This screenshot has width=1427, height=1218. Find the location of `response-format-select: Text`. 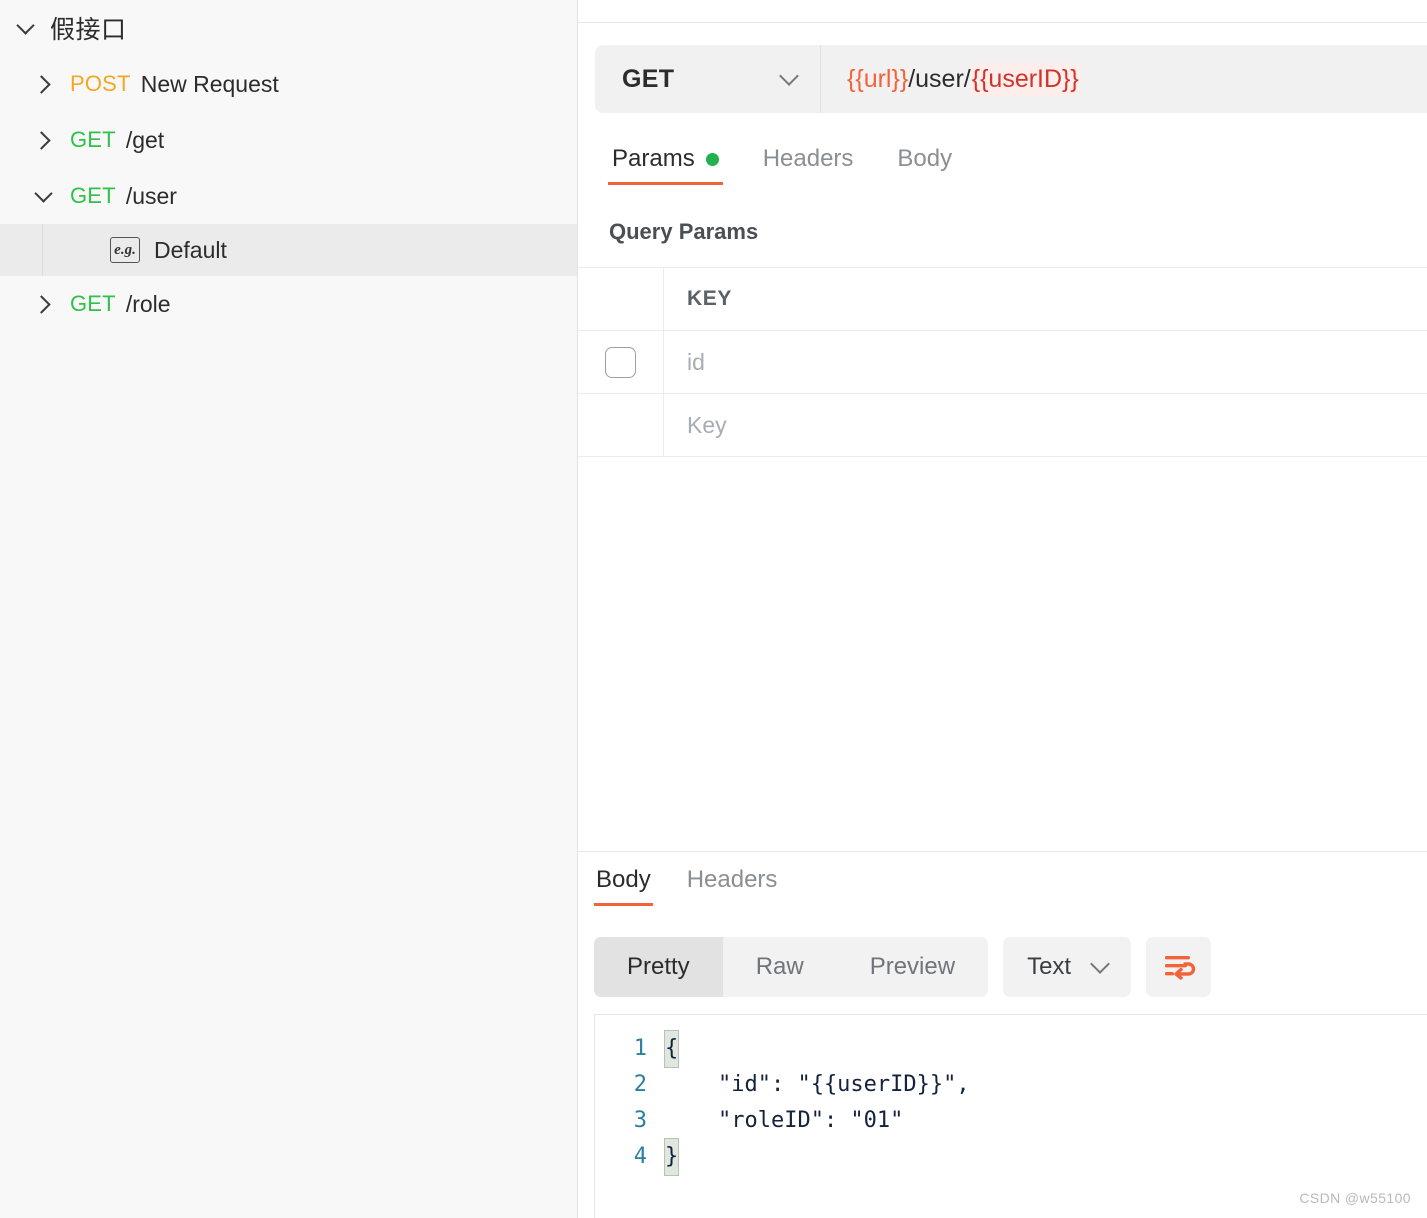

response-format-select: Text is located at coordinates (1067, 967).